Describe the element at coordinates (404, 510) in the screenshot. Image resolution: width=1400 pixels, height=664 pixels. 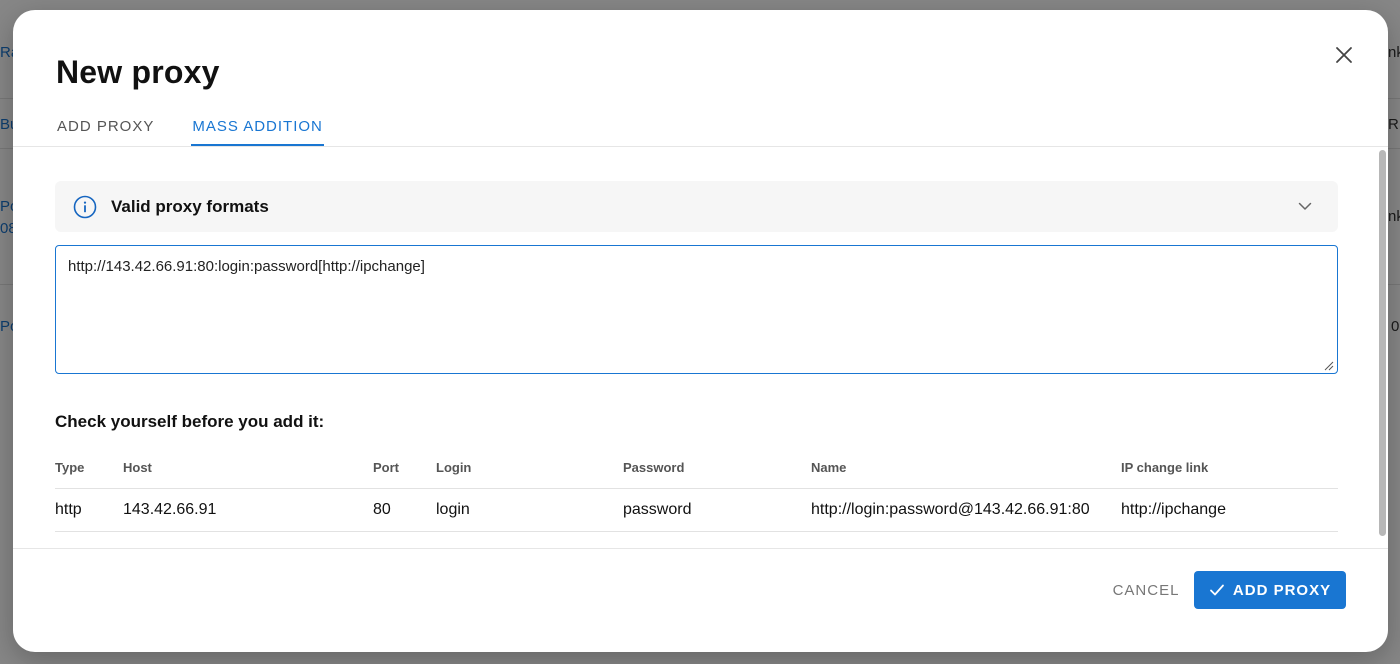
I see `cell-port: 80` at that location.